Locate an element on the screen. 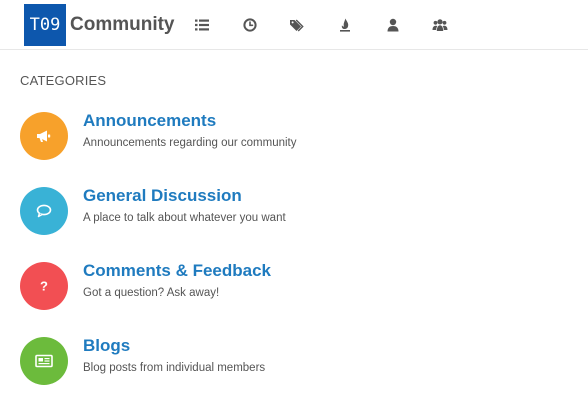 Image resolution: width=588 pixels, height=416 pixels. tags-icon is located at coordinates (297, 25).